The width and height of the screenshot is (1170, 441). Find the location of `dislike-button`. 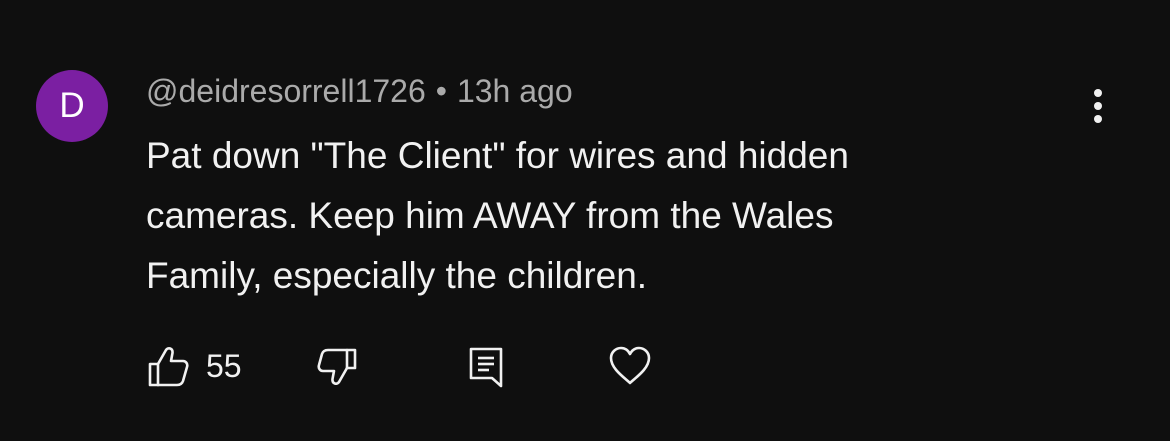

dislike-button is located at coordinates (338, 366).